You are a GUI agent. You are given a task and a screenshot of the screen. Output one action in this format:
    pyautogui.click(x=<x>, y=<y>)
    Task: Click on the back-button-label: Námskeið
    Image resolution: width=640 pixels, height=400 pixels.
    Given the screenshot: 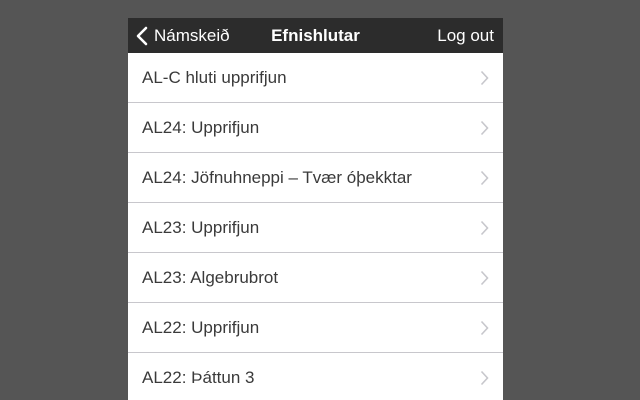 What is the action you would take?
    pyautogui.click(x=192, y=35)
    